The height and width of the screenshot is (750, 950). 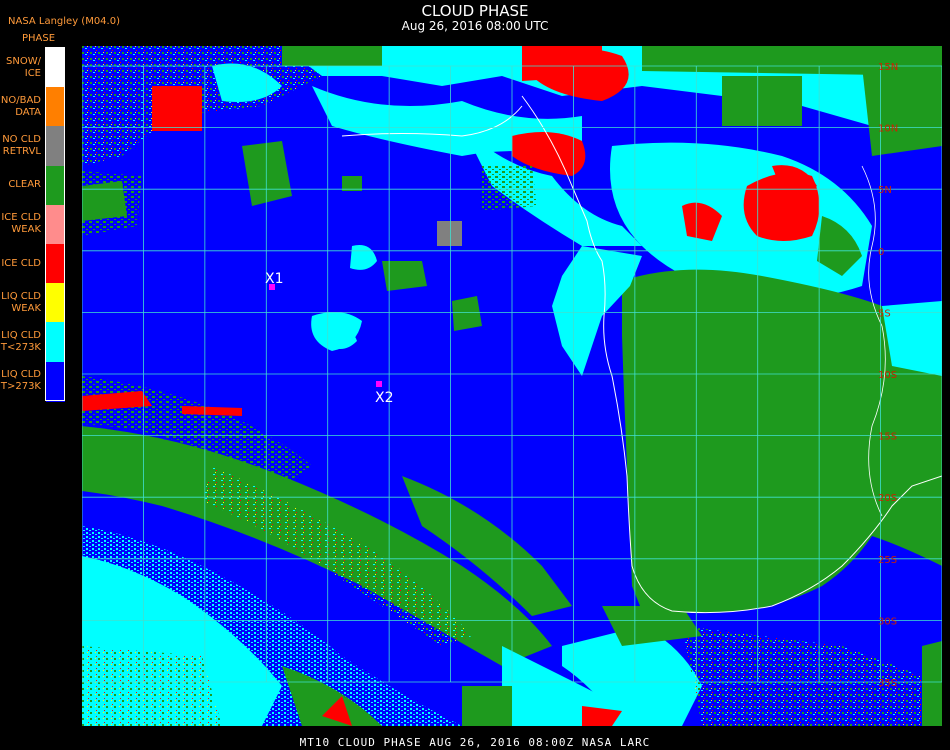 I want to click on marker-x2-label: X2, so click(x=384, y=398).